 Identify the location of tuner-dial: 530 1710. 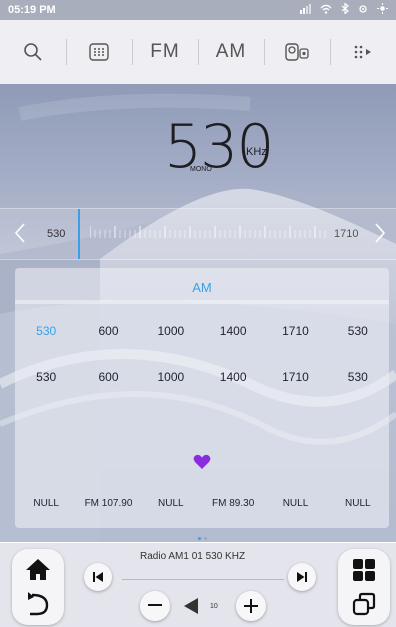
(198, 234).